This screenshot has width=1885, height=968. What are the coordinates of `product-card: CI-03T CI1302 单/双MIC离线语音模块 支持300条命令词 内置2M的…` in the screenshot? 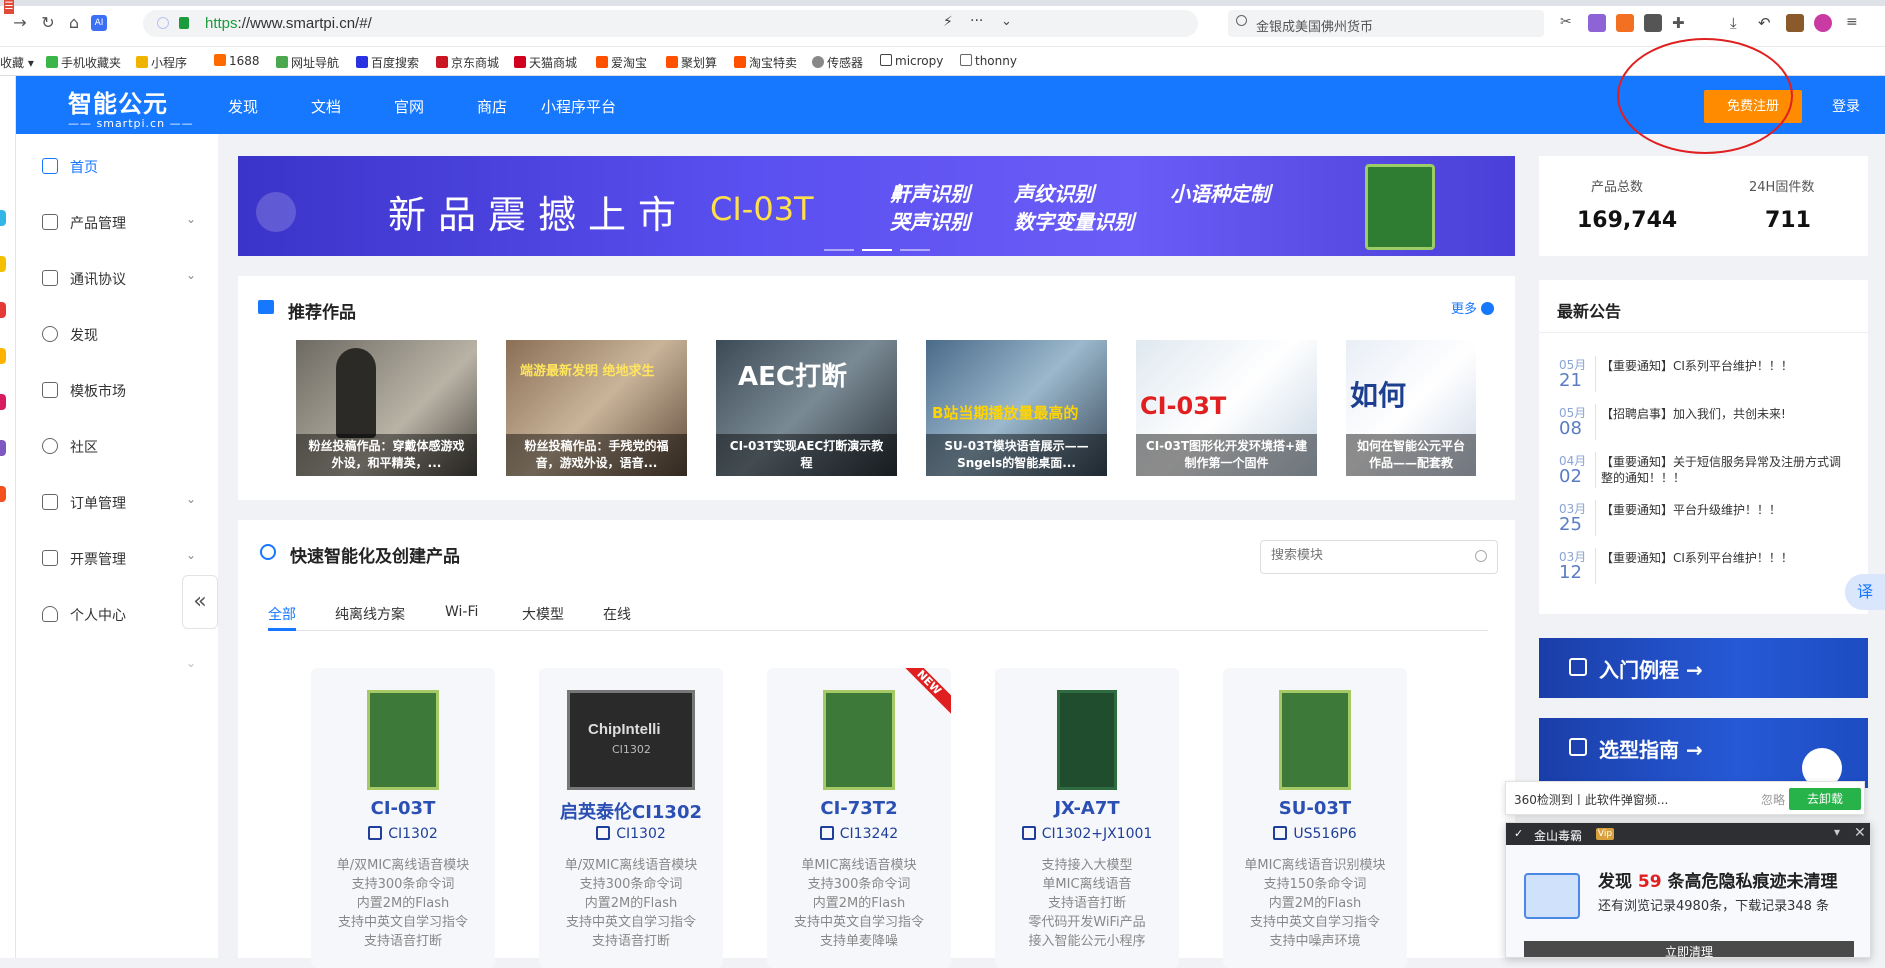 It's located at (403, 818).